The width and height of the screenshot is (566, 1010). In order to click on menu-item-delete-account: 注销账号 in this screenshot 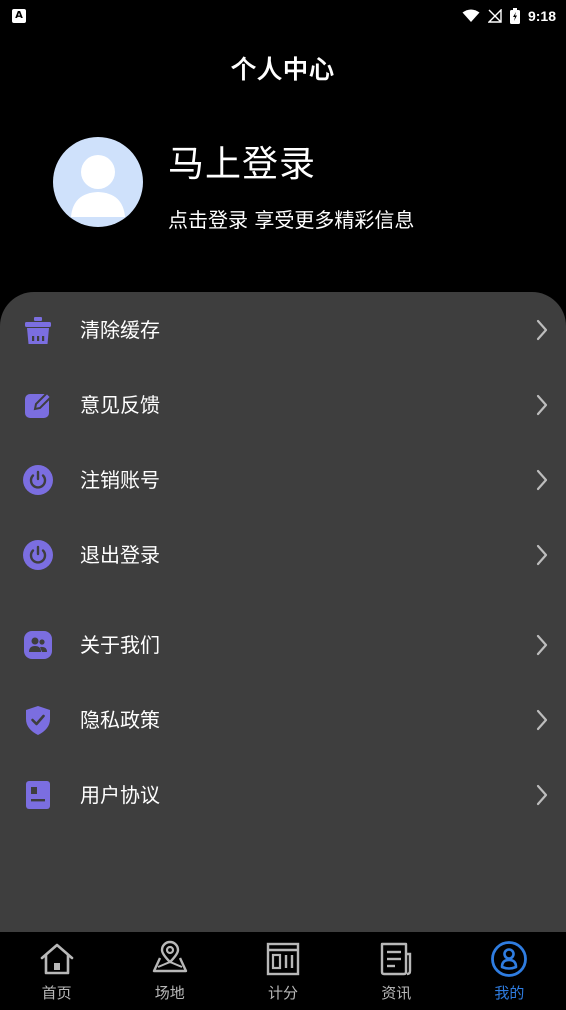, I will do `click(283, 480)`.